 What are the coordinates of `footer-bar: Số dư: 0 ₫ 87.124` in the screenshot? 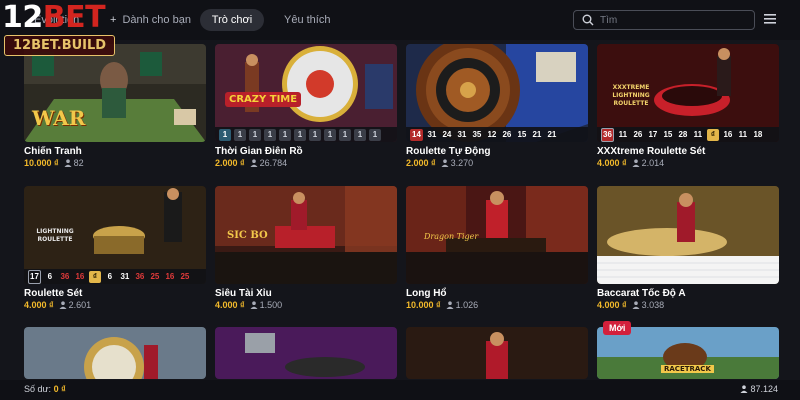 It's located at (400, 390).